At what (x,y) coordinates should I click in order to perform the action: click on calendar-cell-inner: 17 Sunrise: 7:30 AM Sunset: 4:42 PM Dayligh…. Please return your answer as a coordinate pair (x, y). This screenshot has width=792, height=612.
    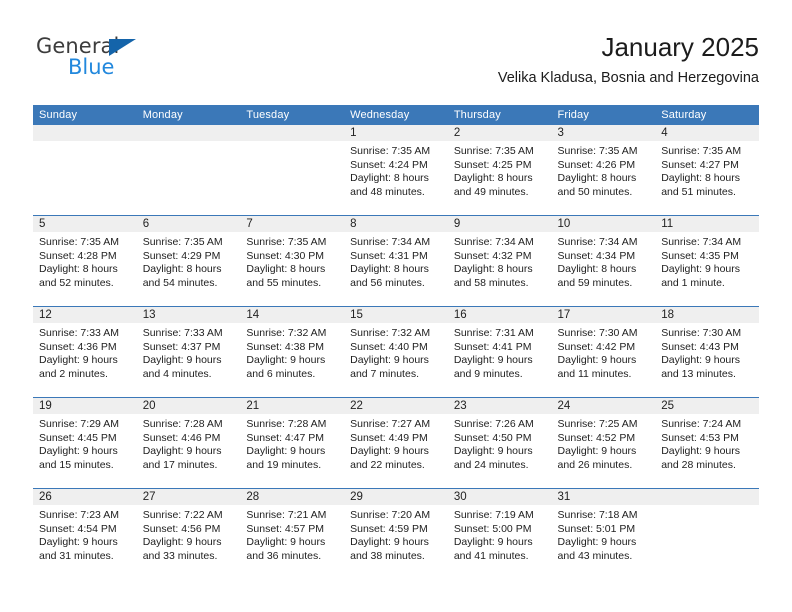
    Looking at the image, I should click on (603, 352).